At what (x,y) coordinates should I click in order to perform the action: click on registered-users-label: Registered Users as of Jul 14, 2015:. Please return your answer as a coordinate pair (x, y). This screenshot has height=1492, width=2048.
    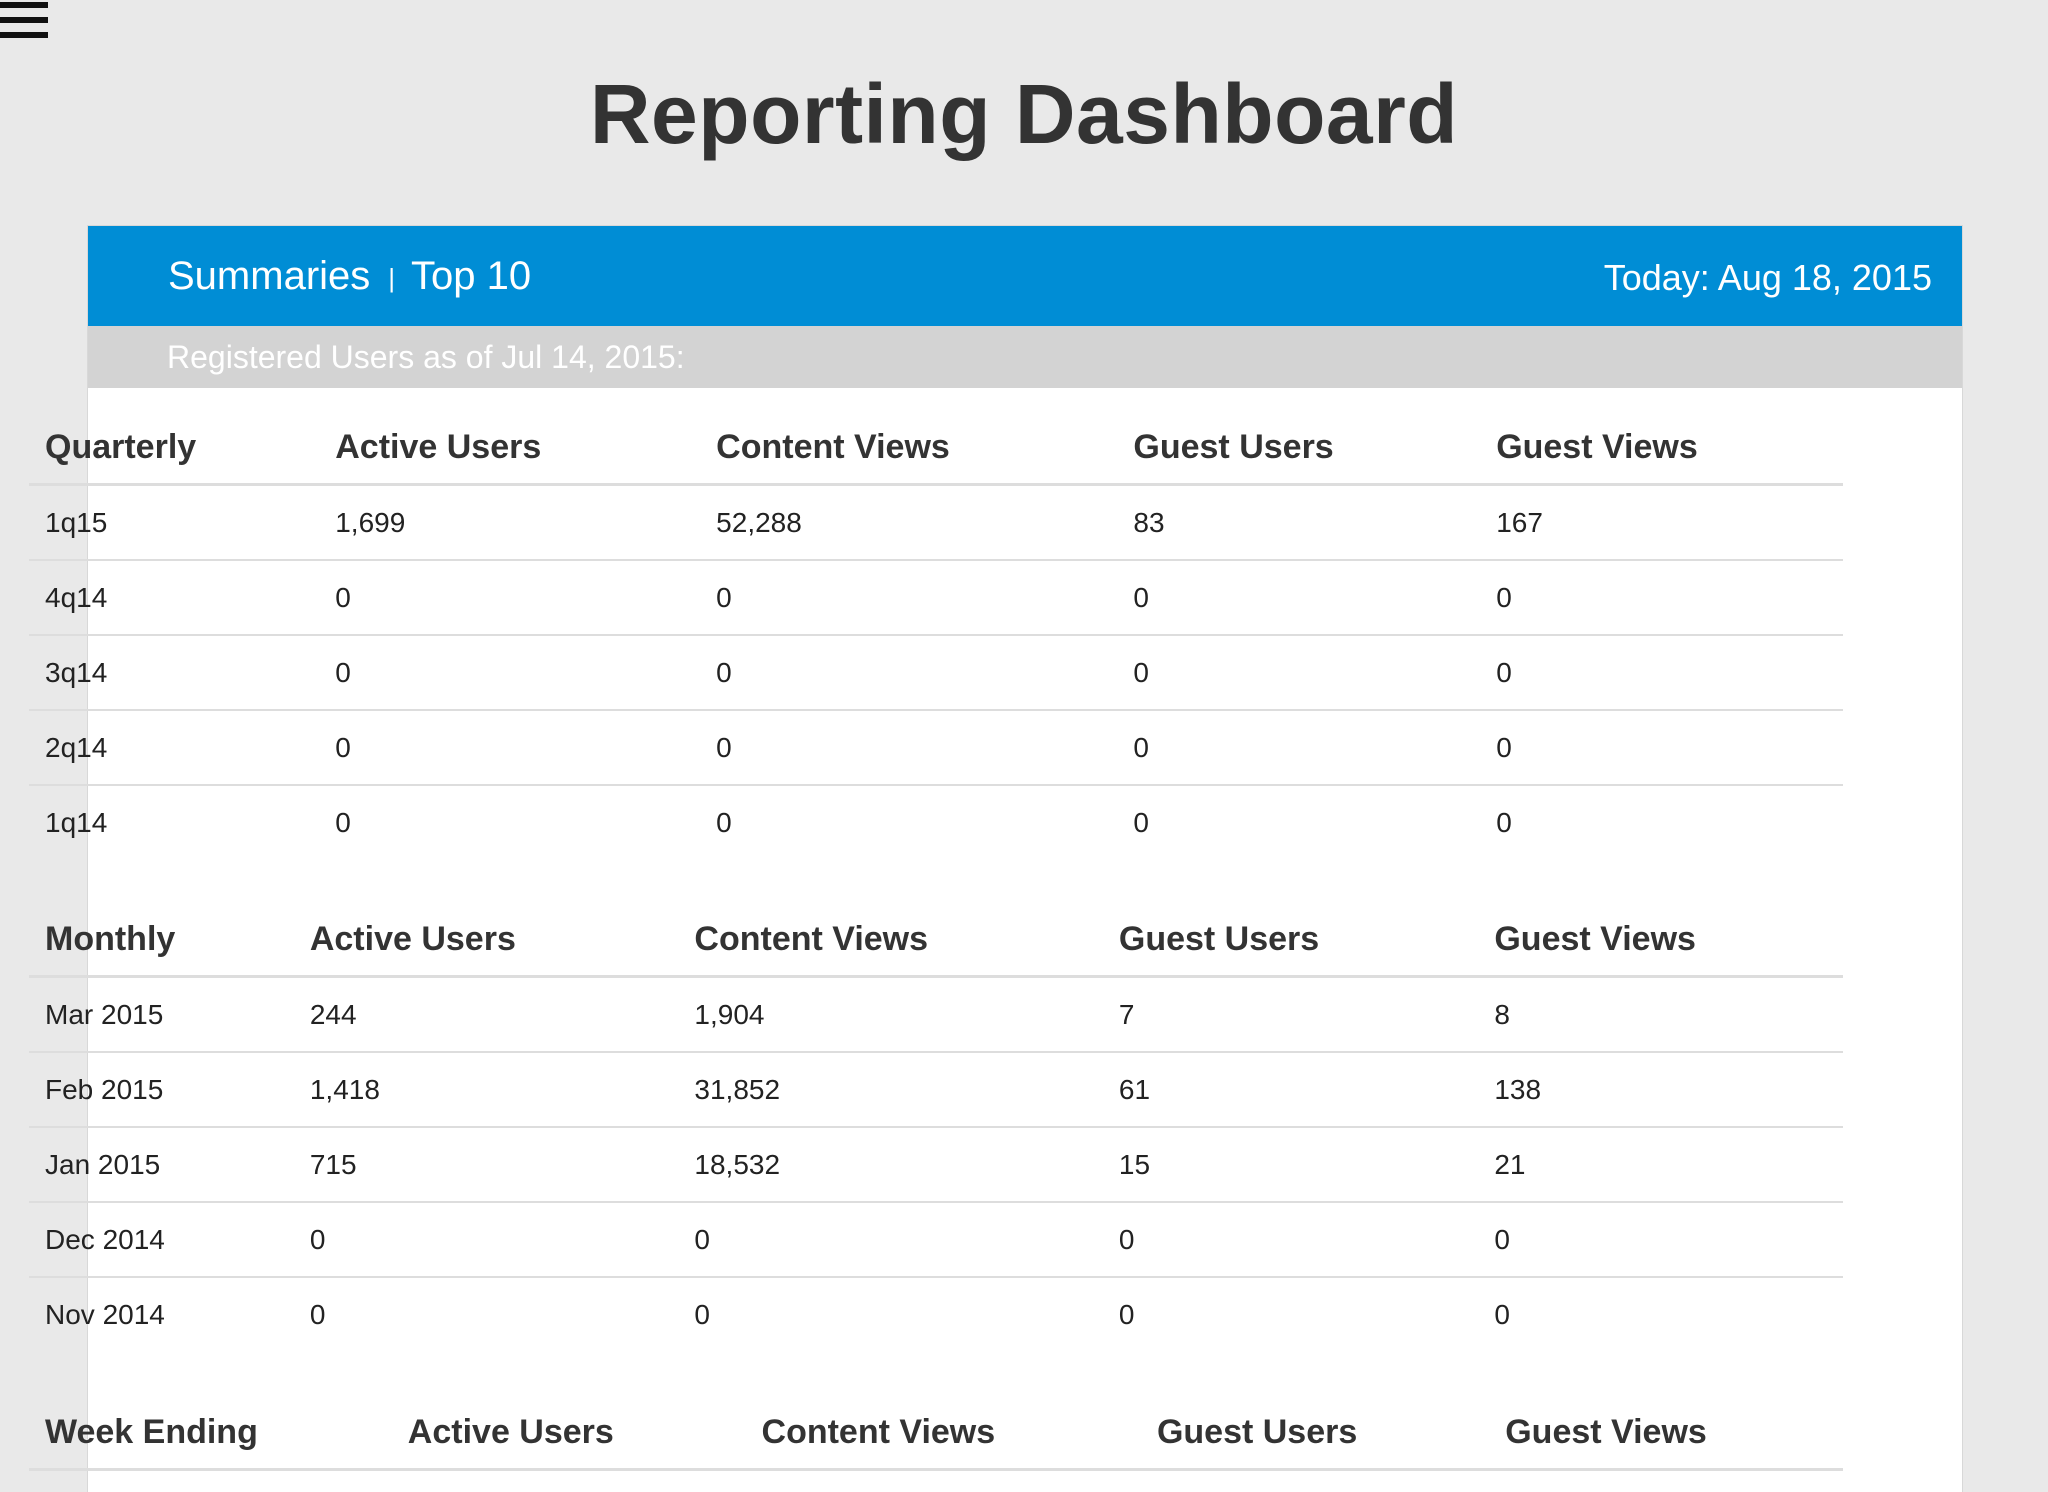
    Looking at the image, I should click on (1025, 357).